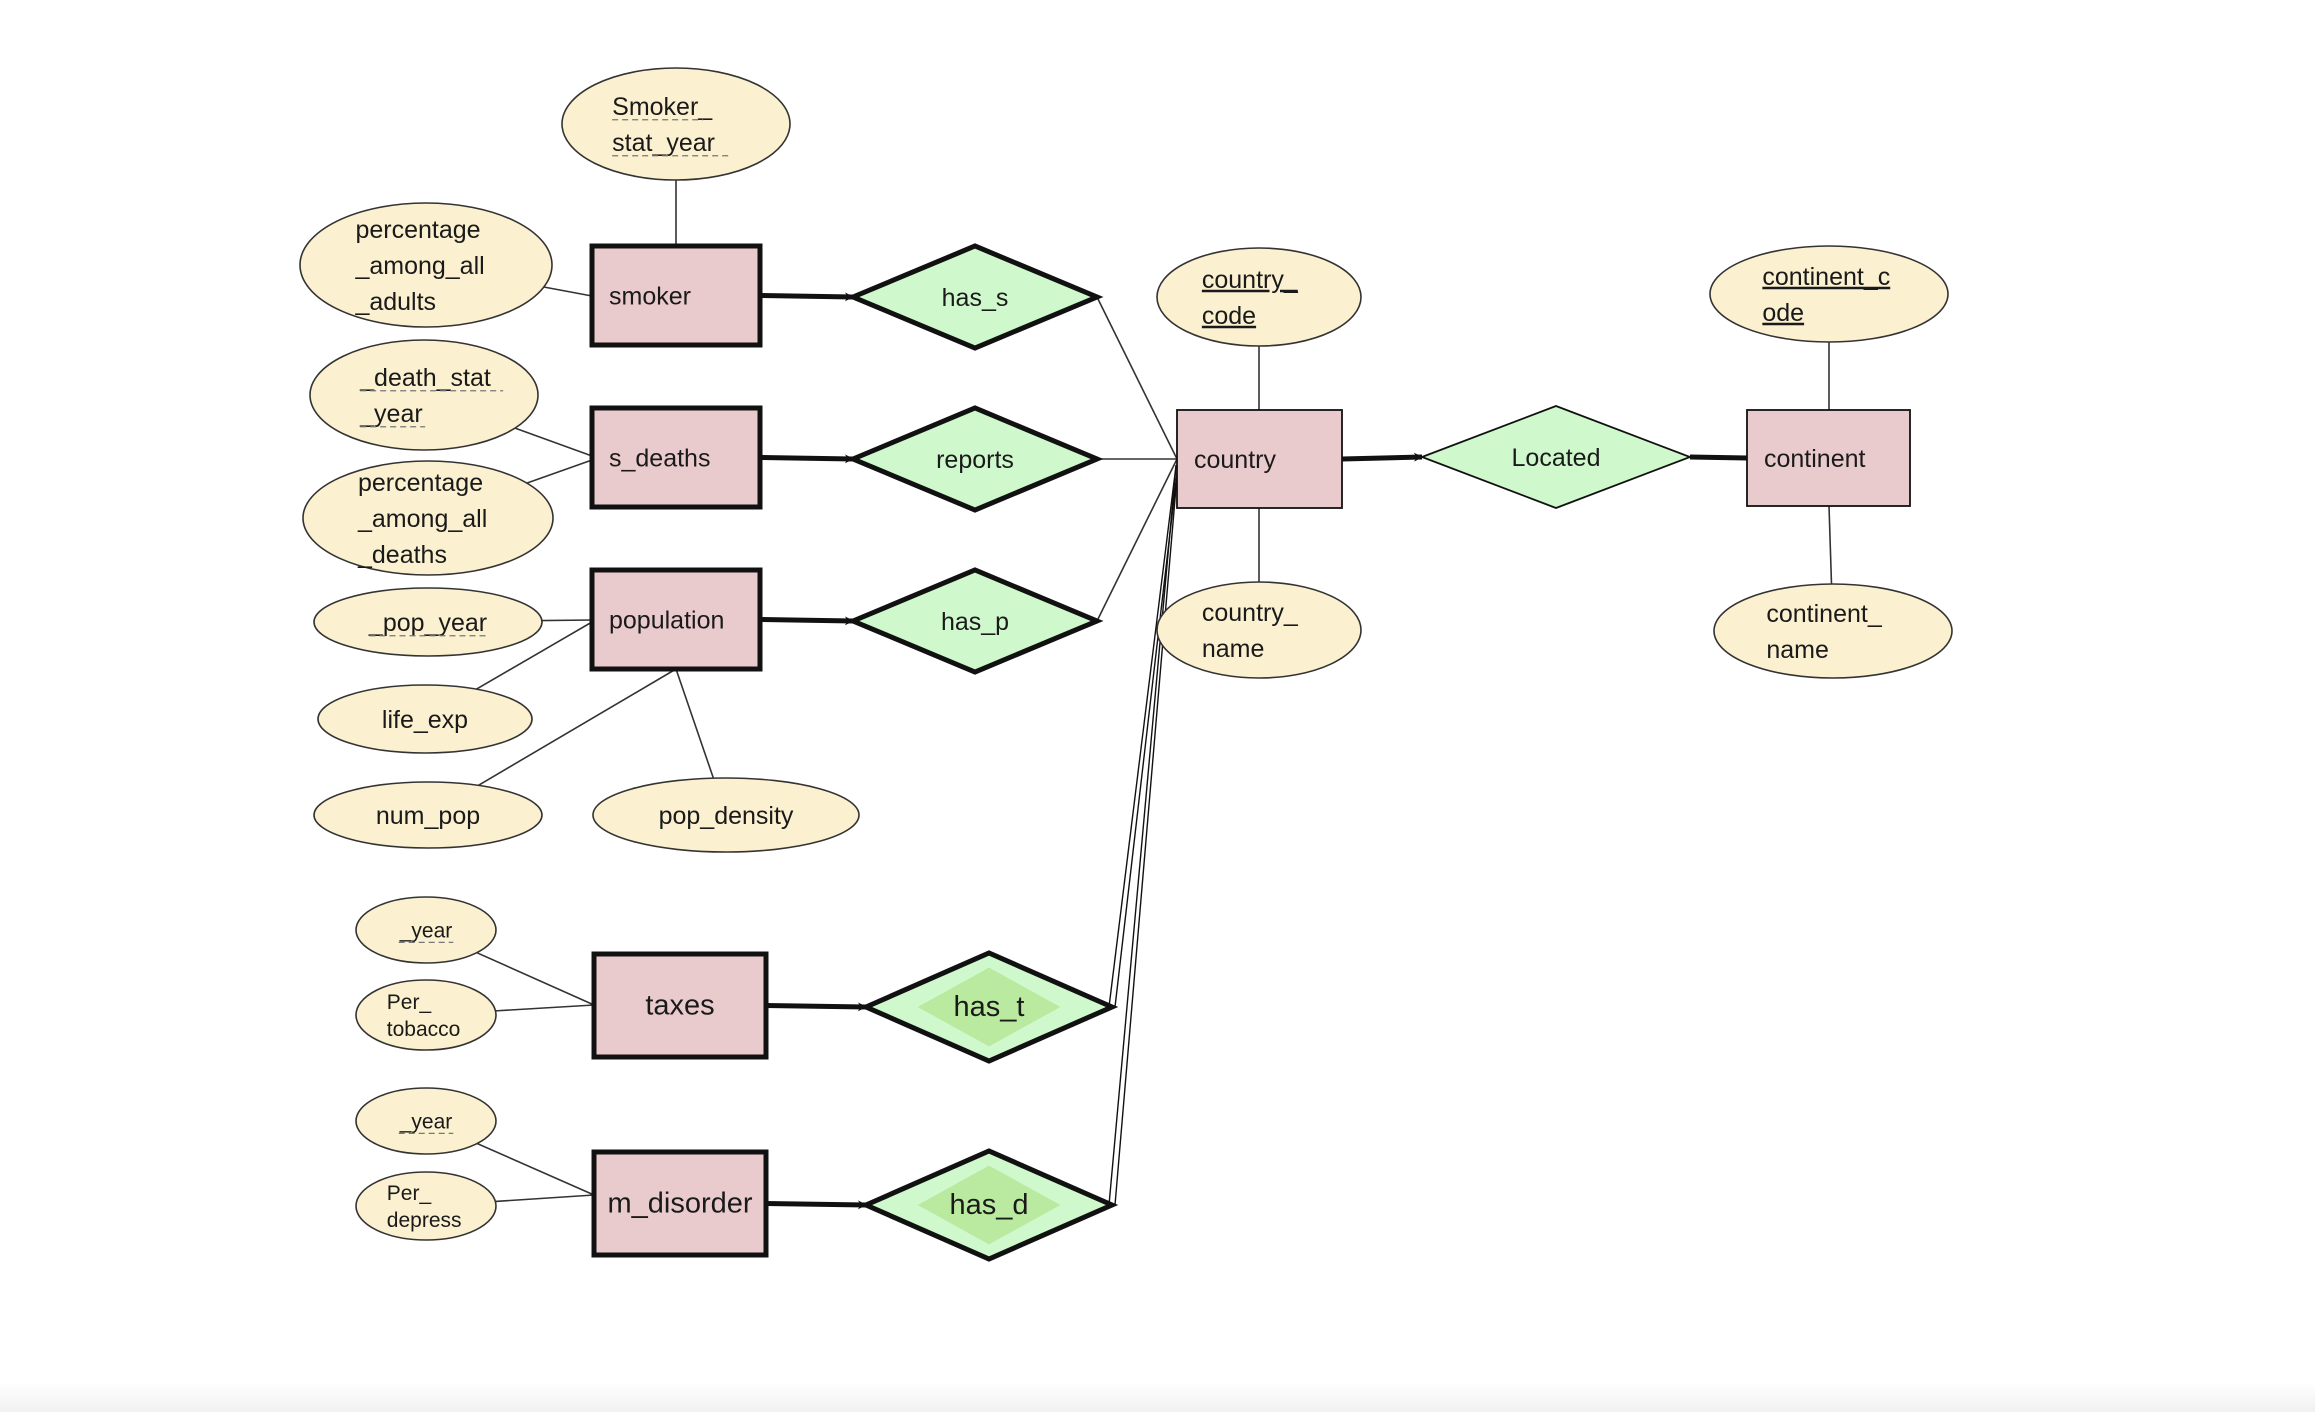 Image resolution: width=2315 pixels, height=1412 pixels. I want to click on attribute-label-line: code, so click(1229, 316).